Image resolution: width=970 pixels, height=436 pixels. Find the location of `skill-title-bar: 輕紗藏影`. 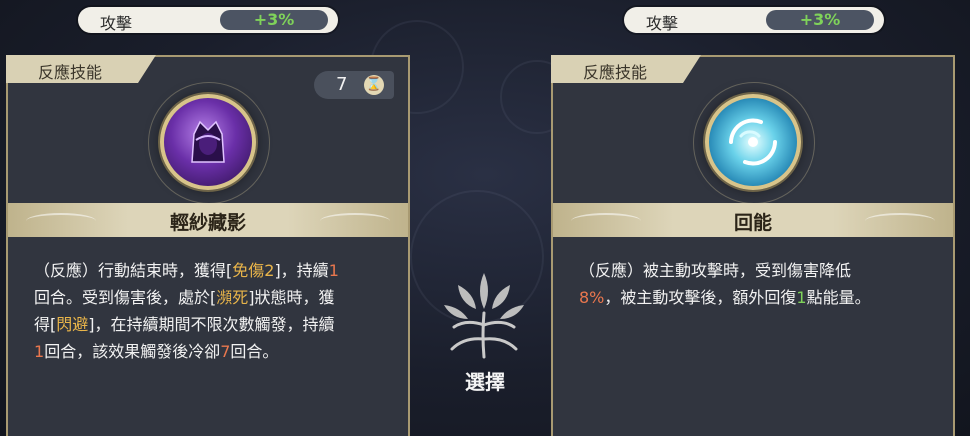

skill-title-bar: 輕紗藏影 is located at coordinates (208, 220).